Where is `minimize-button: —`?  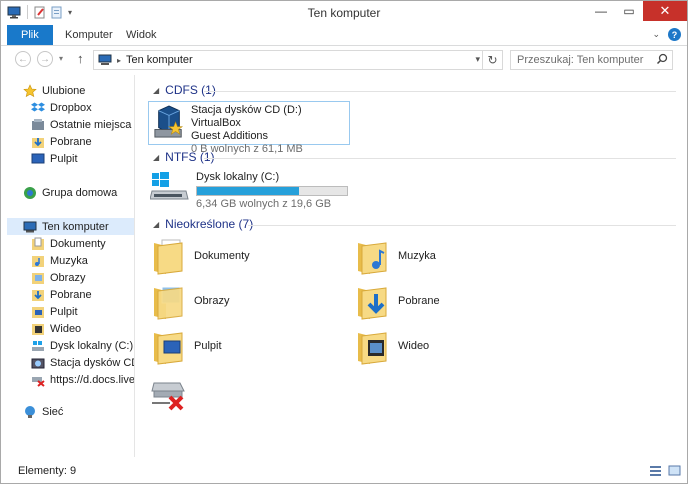
minimize-button: — is located at coordinates (601, 11).